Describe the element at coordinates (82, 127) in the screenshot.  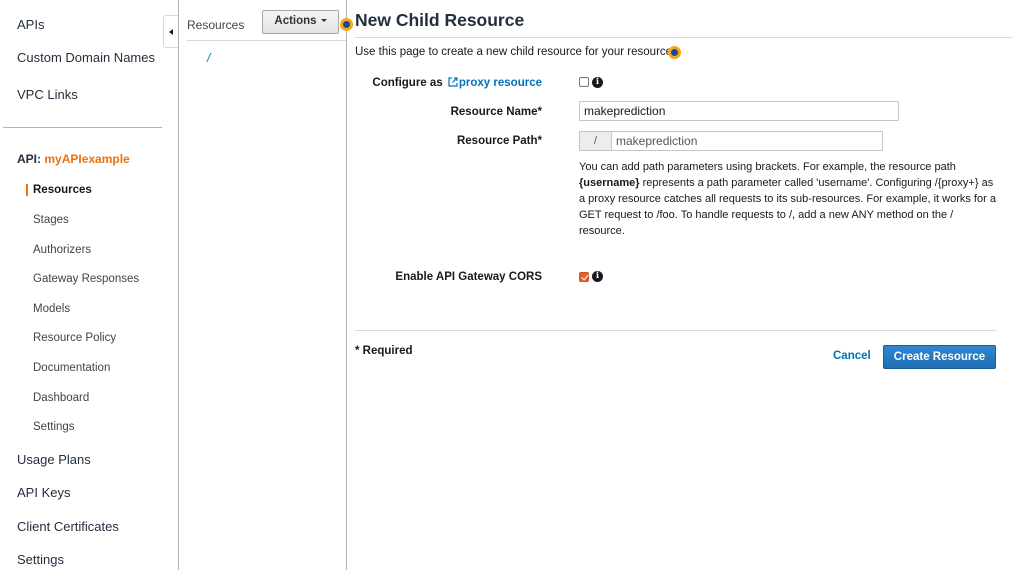
I see `nav-divider` at that location.